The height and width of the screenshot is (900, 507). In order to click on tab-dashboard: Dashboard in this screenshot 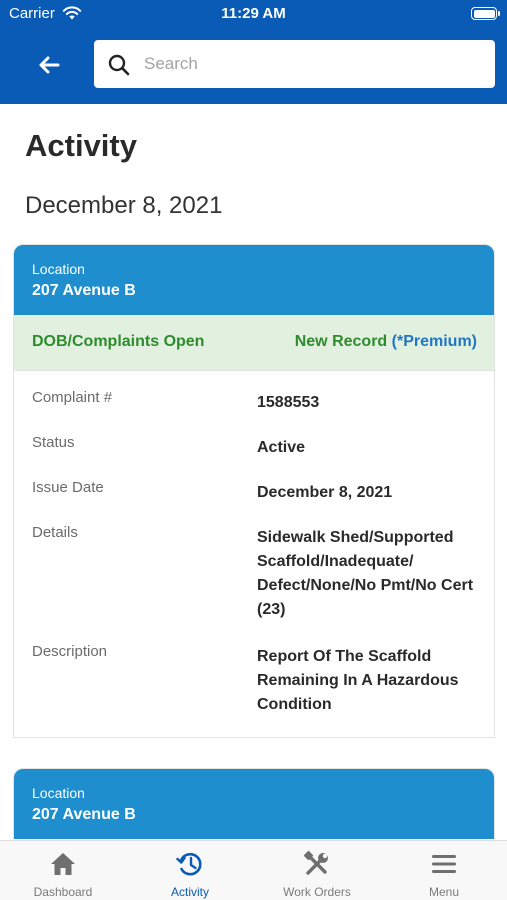, I will do `click(63, 870)`.